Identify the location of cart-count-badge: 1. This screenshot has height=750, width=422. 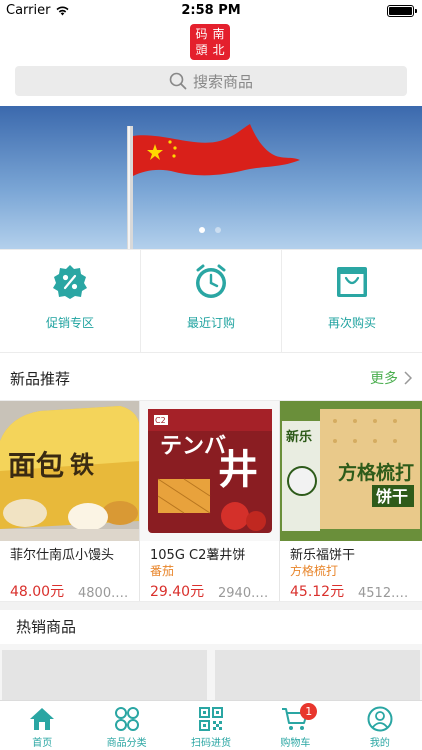
(309, 711).